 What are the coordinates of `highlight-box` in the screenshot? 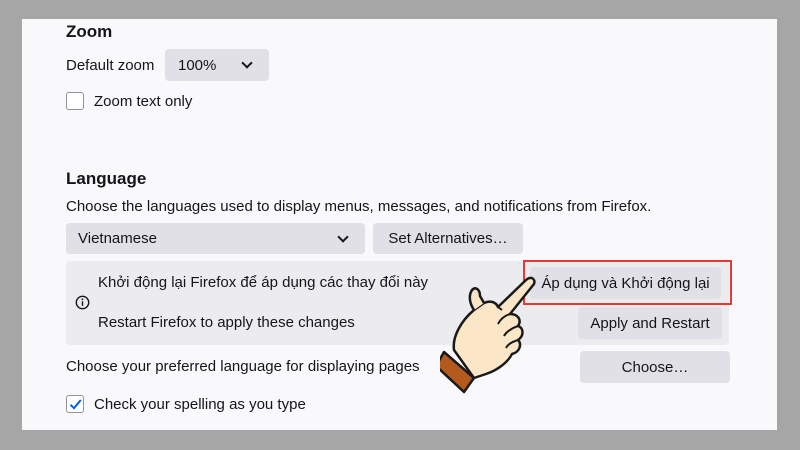 It's located at (627, 282).